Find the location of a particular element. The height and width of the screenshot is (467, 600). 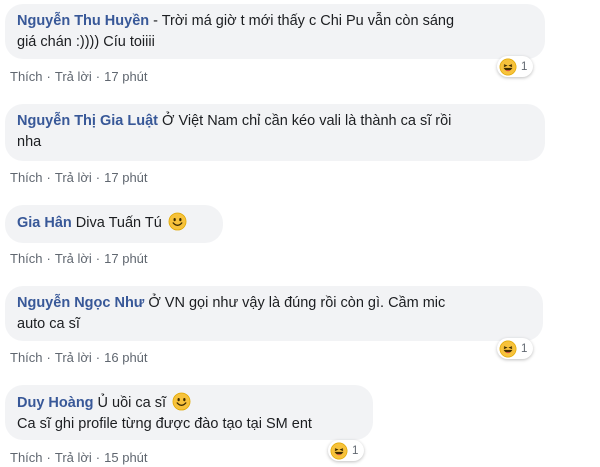

comment-3: Gia Hân Diva Tuấn Tú is located at coordinates (114, 224).